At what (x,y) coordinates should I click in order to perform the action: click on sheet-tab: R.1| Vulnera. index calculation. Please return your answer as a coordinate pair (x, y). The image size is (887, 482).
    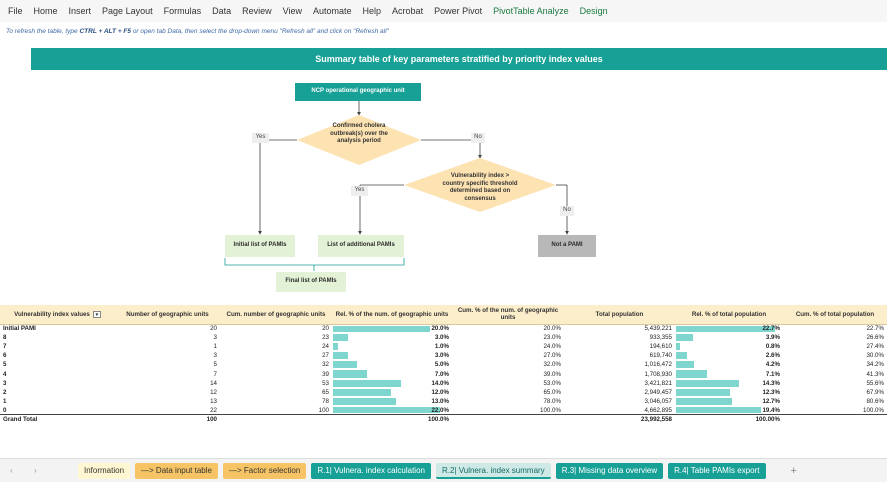
    Looking at the image, I should click on (371, 470).